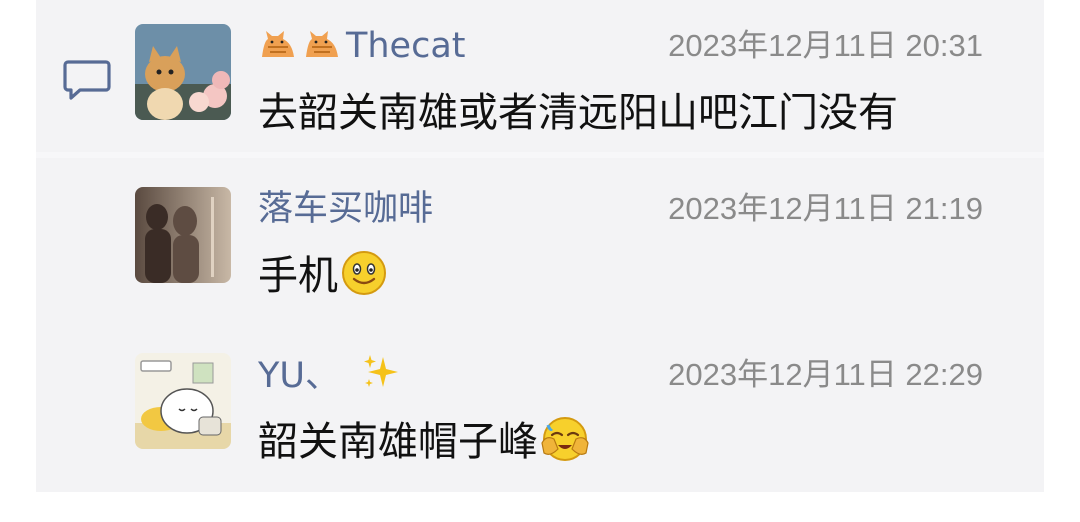 Image resolution: width=1080 pixels, height=522 pixels. I want to click on comment-text: 韶关南雄帽子峰, so click(424, 442).